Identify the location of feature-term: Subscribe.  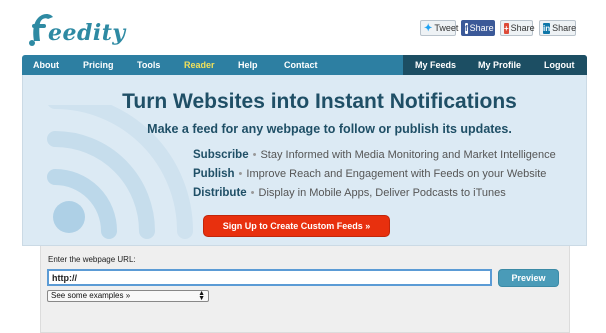
(221, 155).